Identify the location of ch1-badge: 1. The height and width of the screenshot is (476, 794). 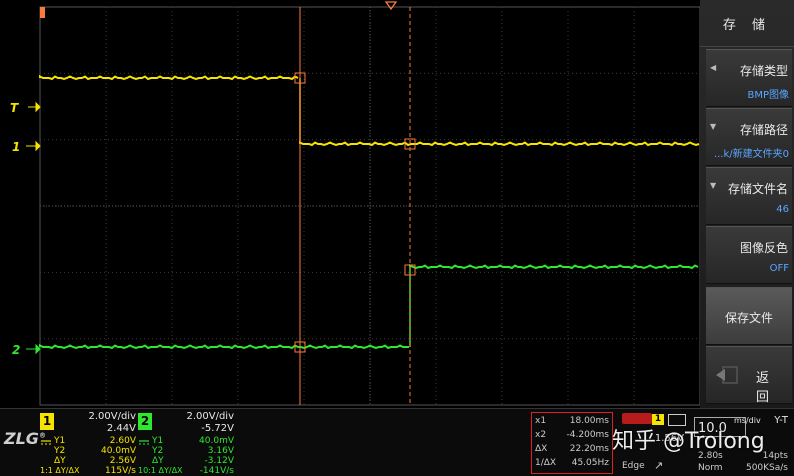
(47, 421).